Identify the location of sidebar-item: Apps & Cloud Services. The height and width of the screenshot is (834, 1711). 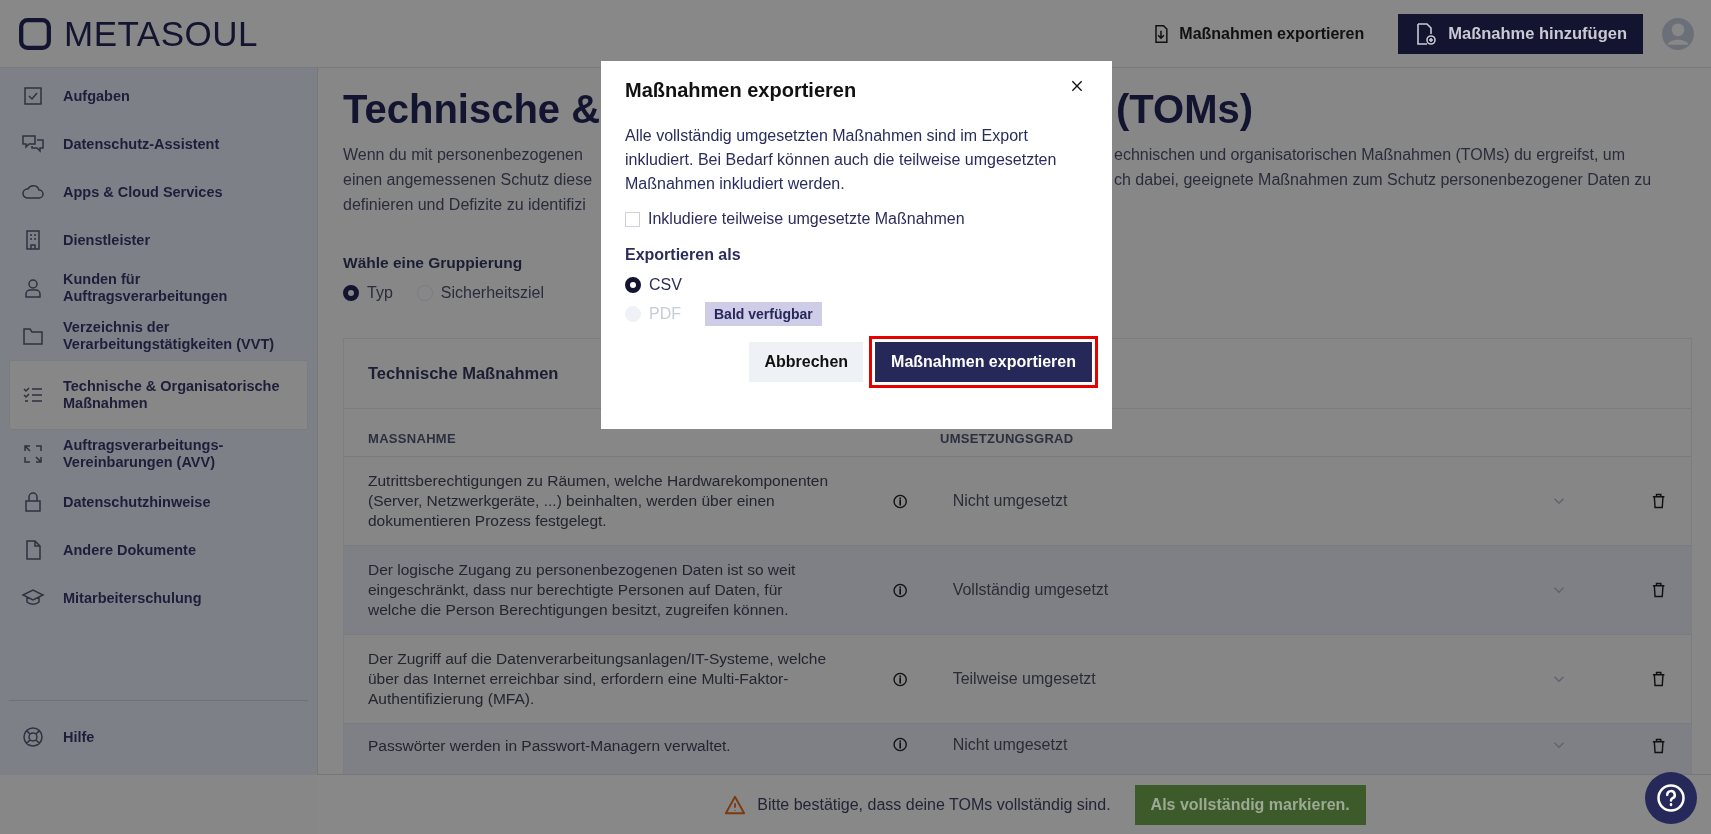
(158, 192).